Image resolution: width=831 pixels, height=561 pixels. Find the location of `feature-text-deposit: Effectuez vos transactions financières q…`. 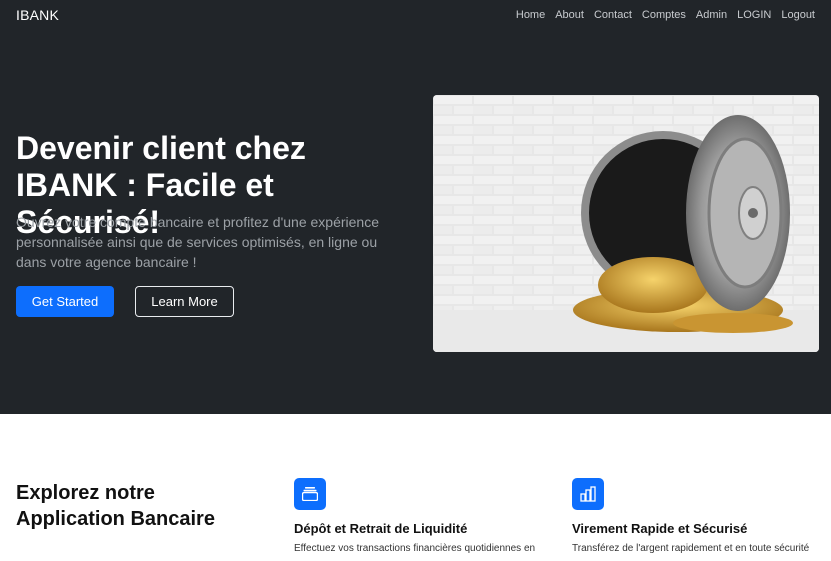

feature-text-deposit: Effectuez vos transactions financières q… is located at coordinates (415, 548).